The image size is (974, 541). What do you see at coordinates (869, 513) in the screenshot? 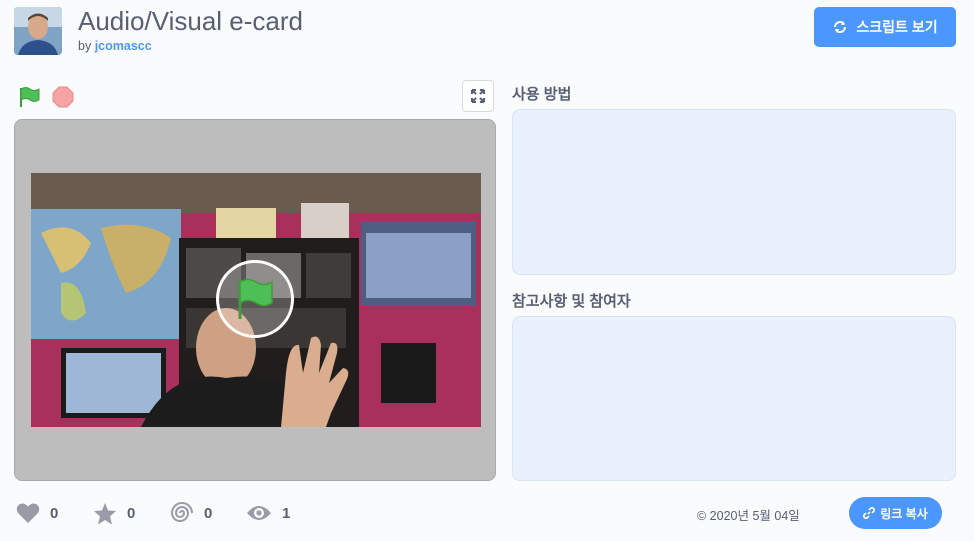
I see `link-icon` at bounding box center [869, 513].